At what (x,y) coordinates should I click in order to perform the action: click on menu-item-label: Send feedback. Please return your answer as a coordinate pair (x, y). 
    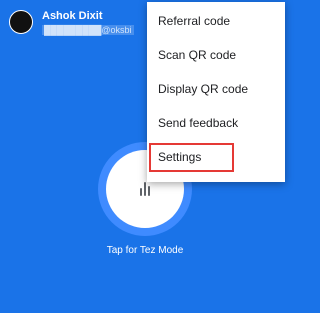
    Looking at the image, I should click on (198, 123).